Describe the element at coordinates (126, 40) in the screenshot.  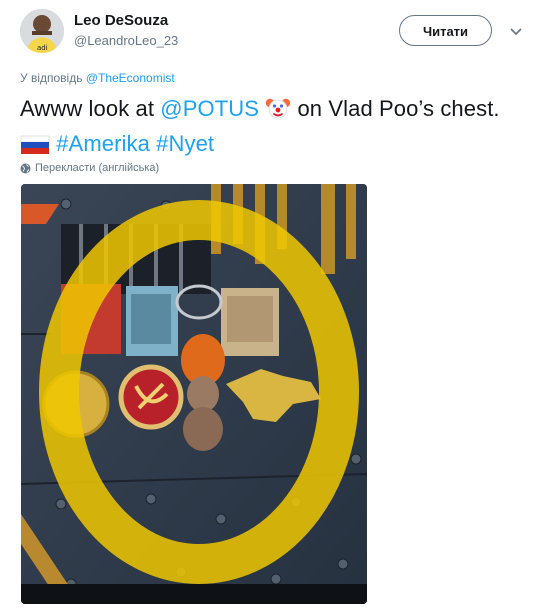
I see `author-username: @LeandroLeo_23` at that location.